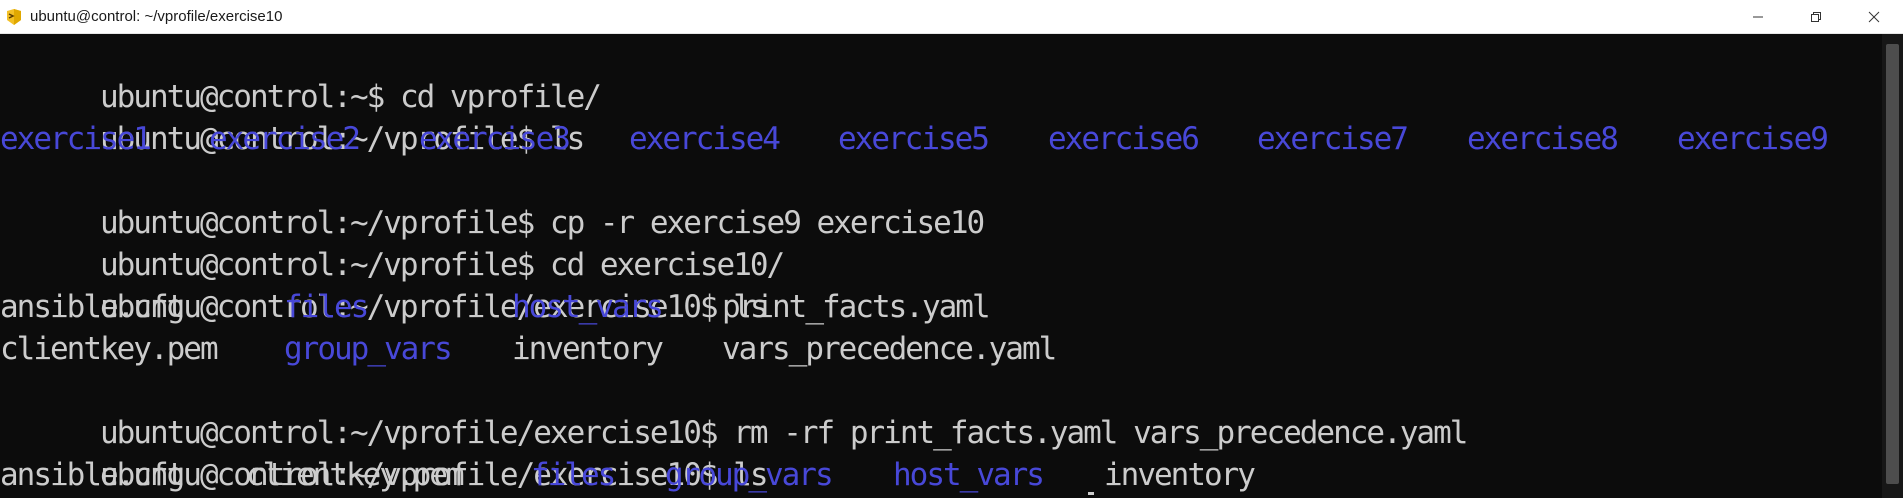  What do you see at coordinates (1753, 139) in the screenshot?
I see `dir-entry: exercise9` at bounding box center [1753, 139].